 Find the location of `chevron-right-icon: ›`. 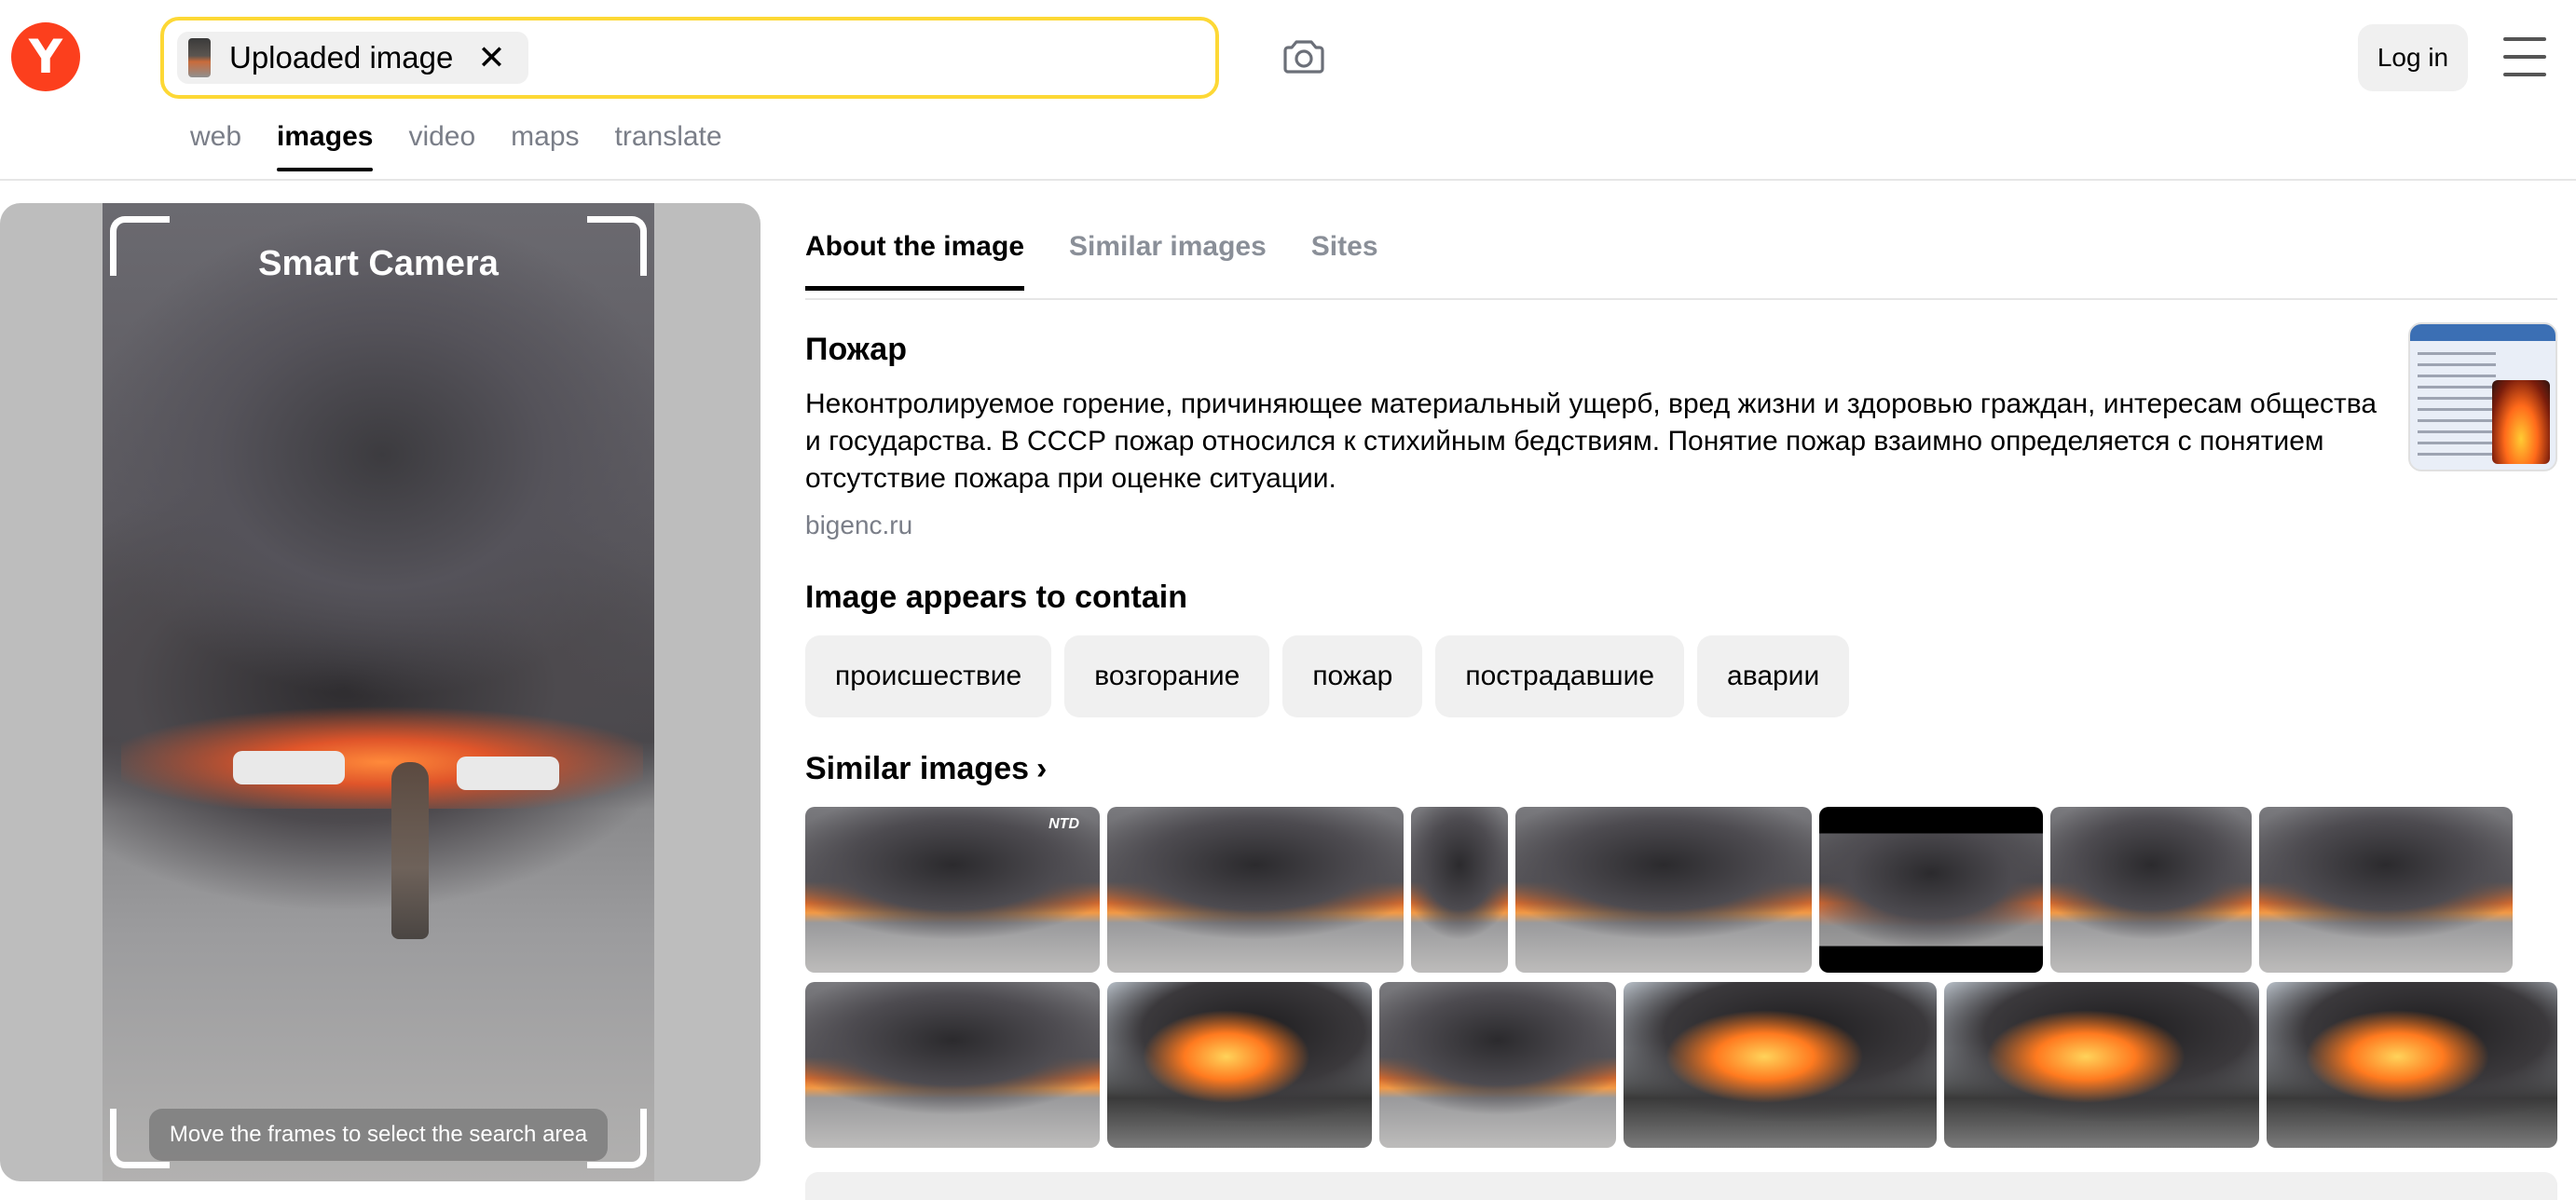

chevron-right-icon: › is located at coordinates (1042, 768).